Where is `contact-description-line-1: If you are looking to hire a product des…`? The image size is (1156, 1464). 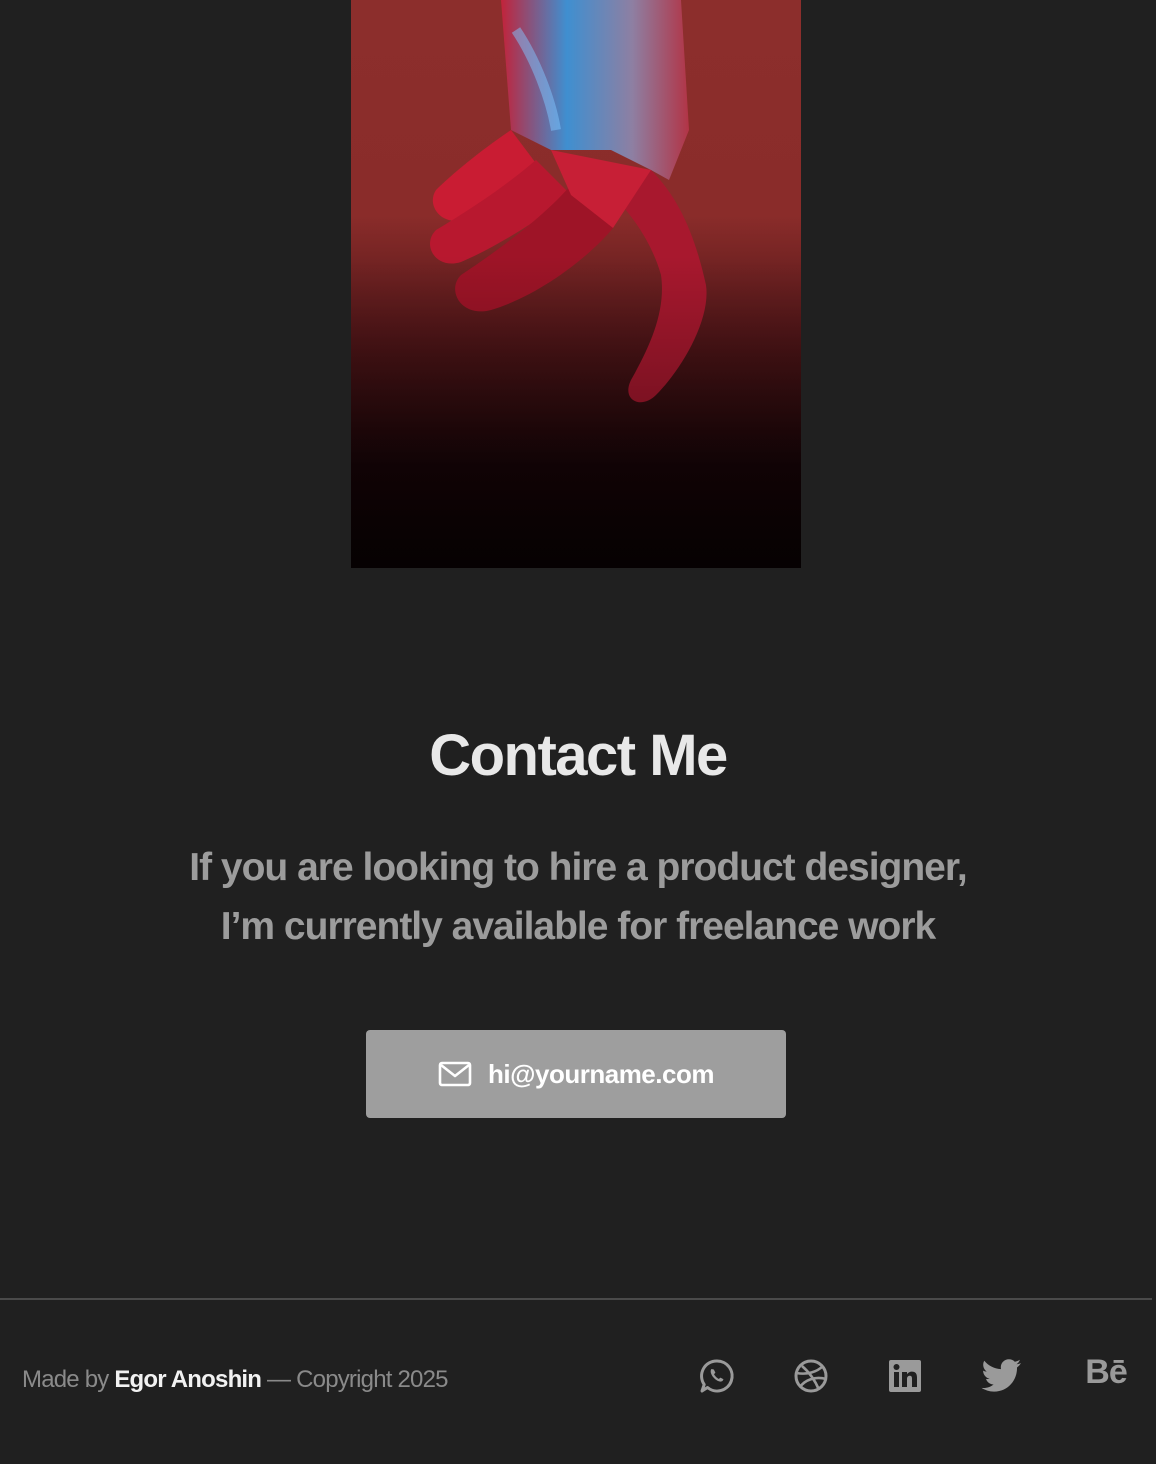
contact-description-line-1: If you are looking to hire a product des… is located at coordinates (578, 867).